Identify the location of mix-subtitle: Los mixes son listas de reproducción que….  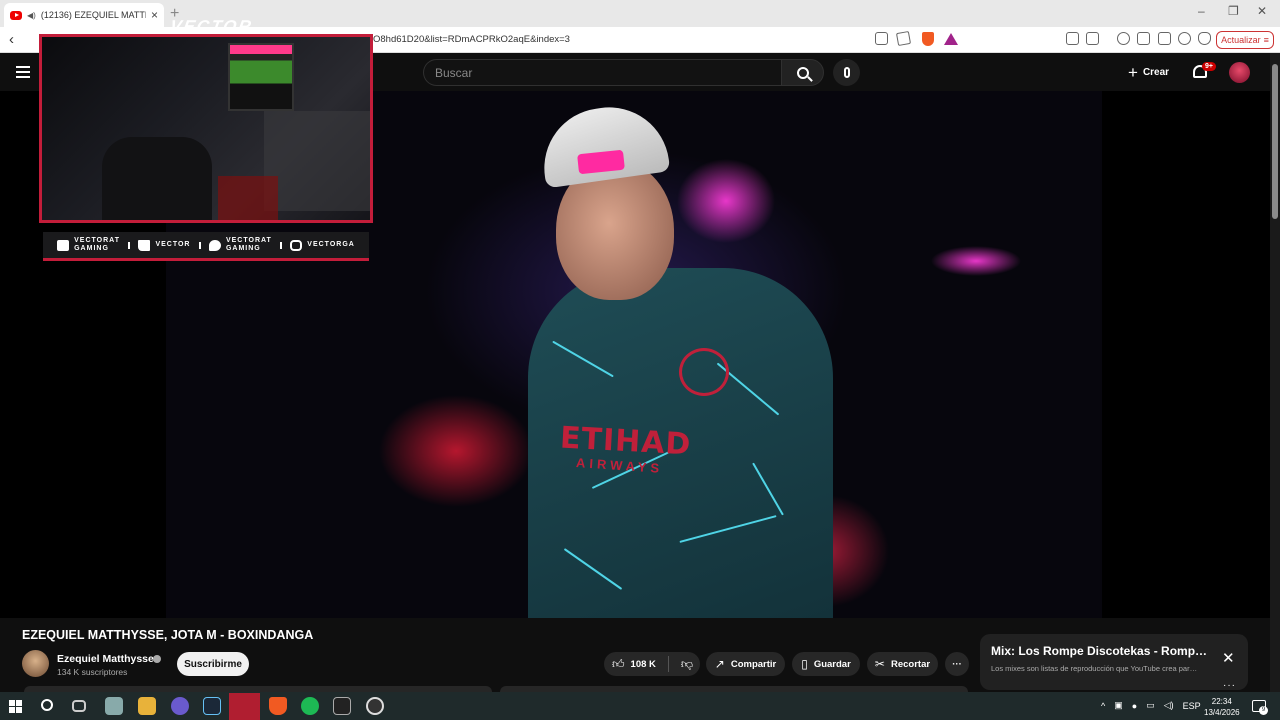
(1094, 668).